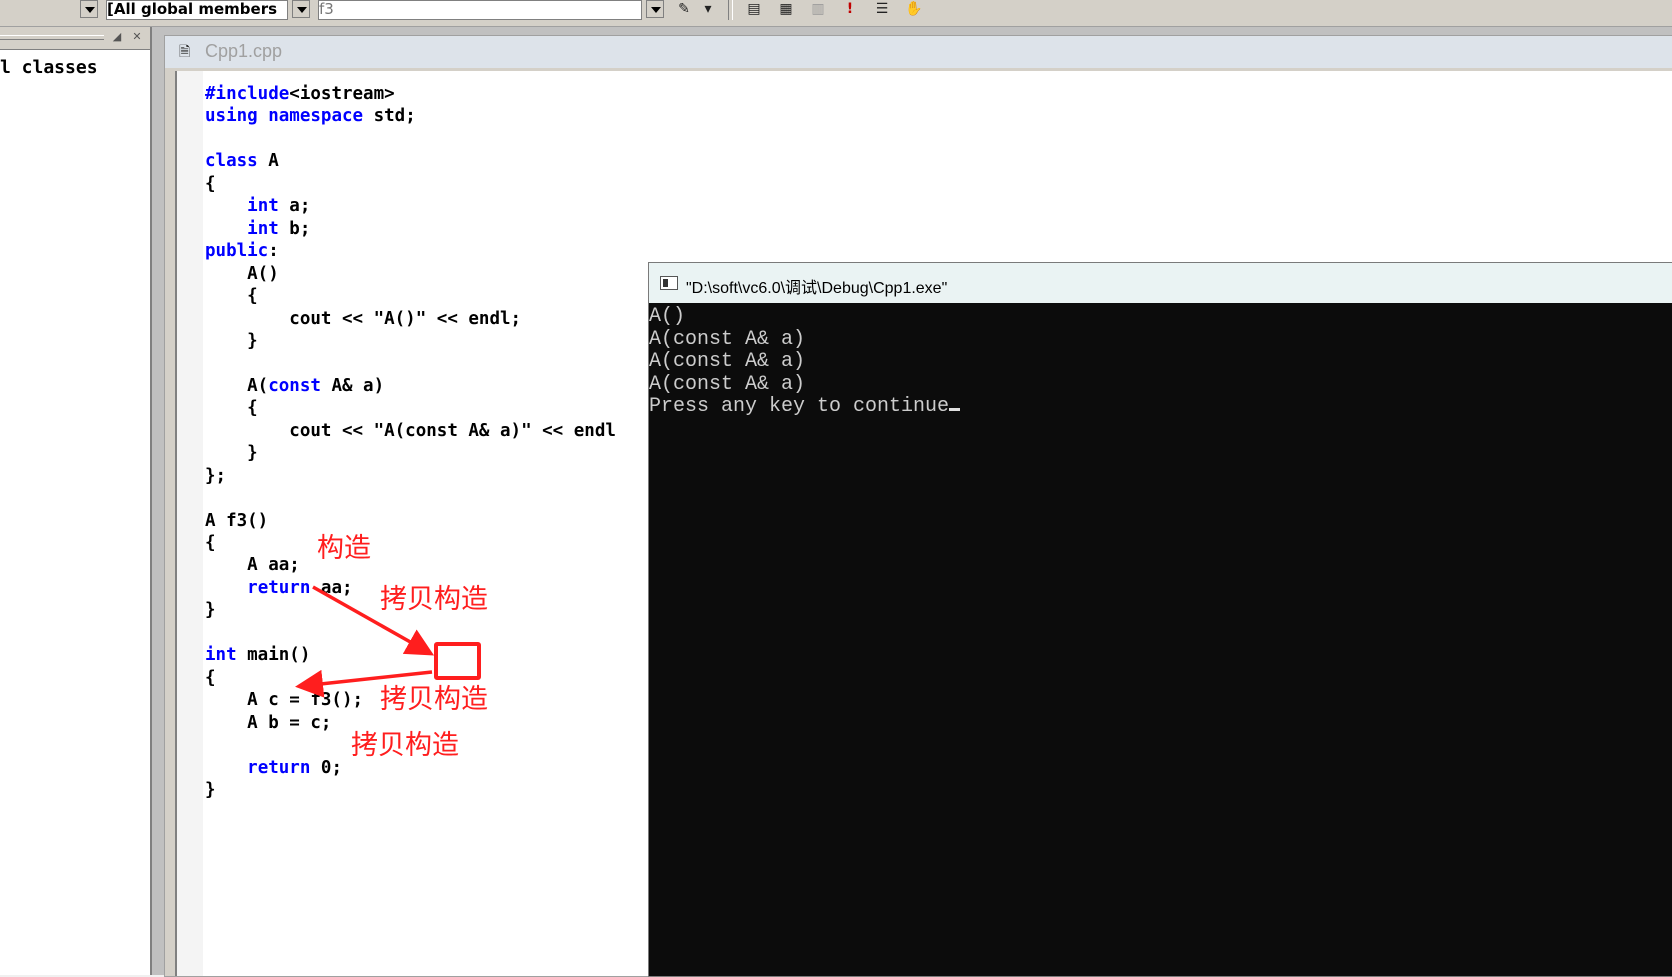 Image resolution: width=1672 pixels, height=977 pixels. I want to click on workspace-header: ◢ ✕, so click(75, 38).